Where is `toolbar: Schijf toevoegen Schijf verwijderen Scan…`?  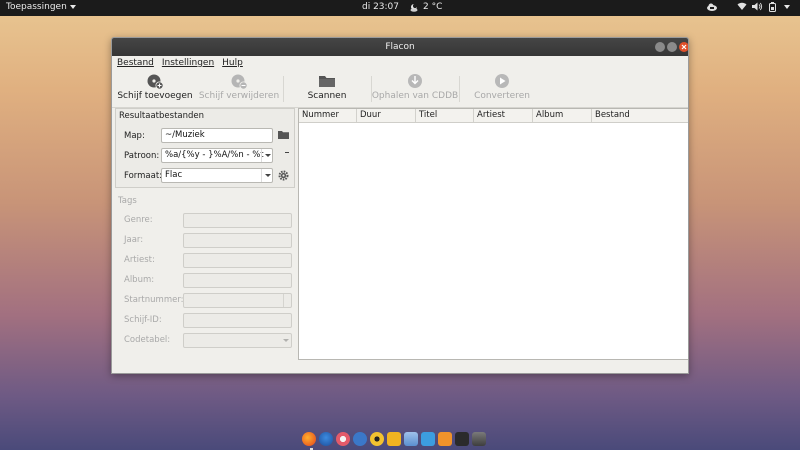 toolbar: Schijf toevoegen Schijf verwijderen Scan… is located at coordinates (400, 89).